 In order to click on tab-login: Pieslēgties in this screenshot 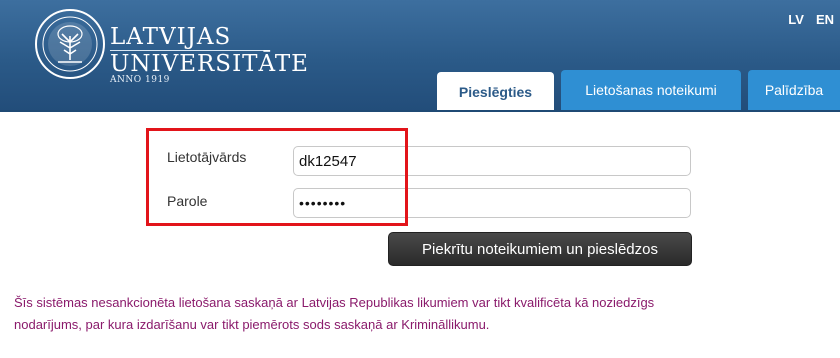, I will do `click(495, 92)`.